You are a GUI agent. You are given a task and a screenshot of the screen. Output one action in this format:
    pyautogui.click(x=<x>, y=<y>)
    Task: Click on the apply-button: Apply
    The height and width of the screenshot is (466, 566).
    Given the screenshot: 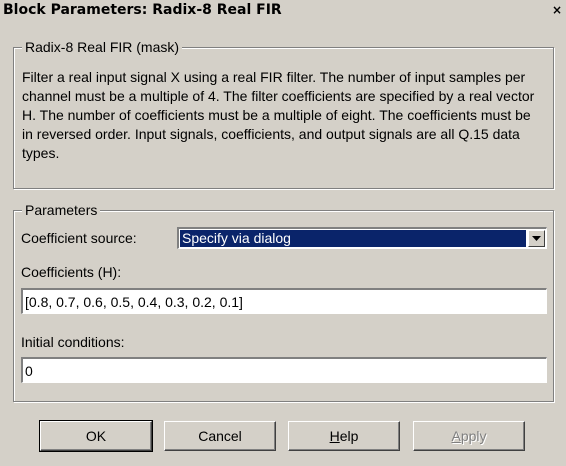 What is the action you would take?
    pyautogui.click(x=469, y=436)
    